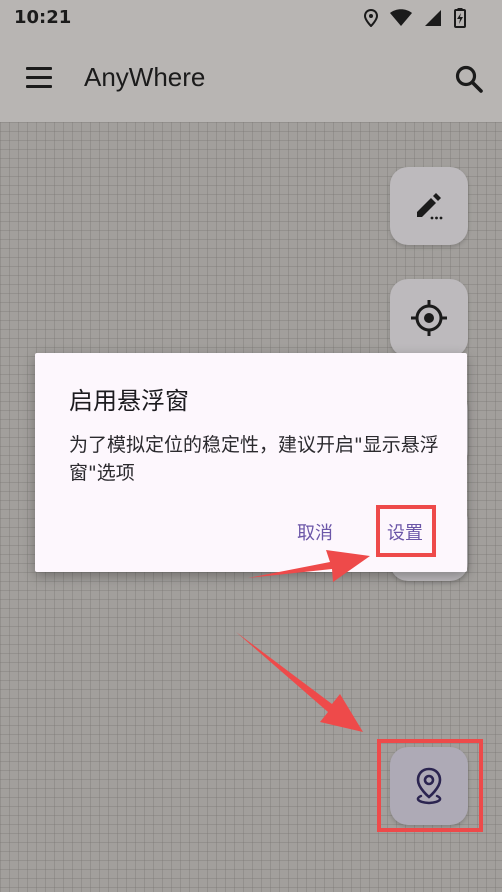  I want to click on arrow-to-settings, so click(309, 566).